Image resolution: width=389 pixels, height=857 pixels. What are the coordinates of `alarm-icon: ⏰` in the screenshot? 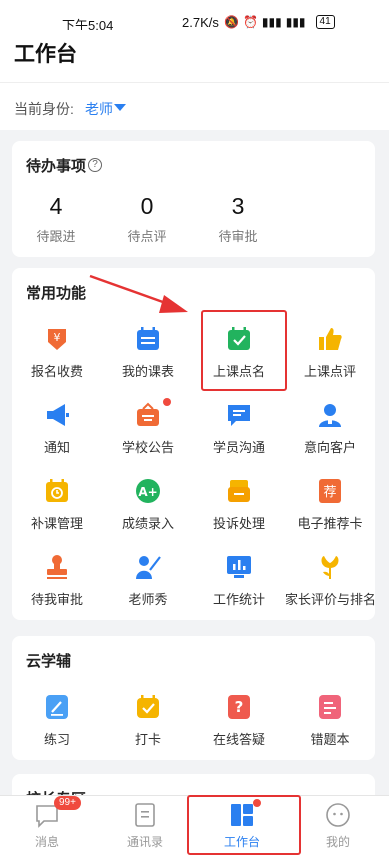 It's located at (250, 22).